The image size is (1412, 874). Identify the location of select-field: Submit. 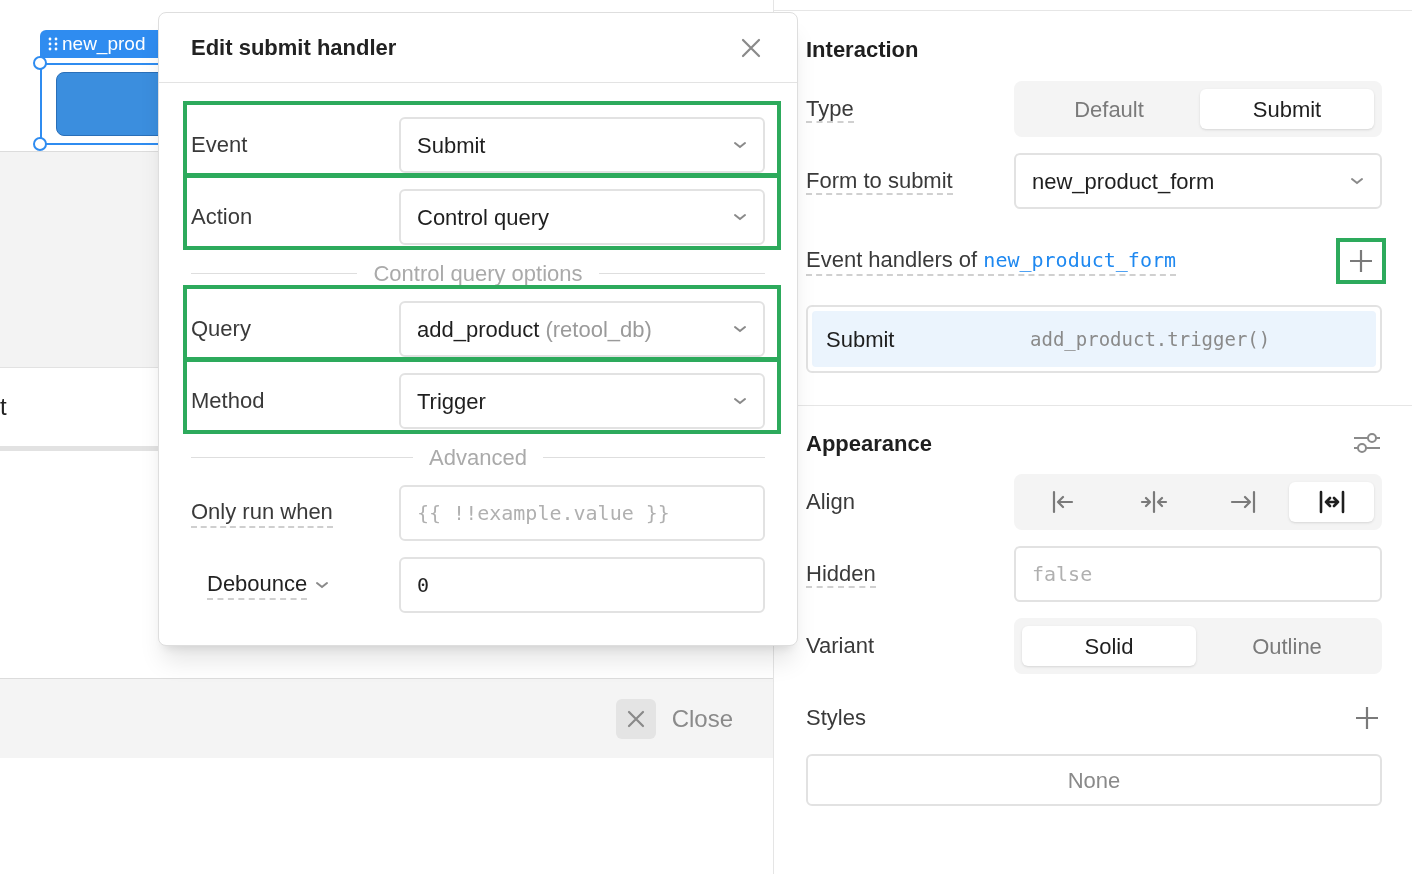
(582, 145).